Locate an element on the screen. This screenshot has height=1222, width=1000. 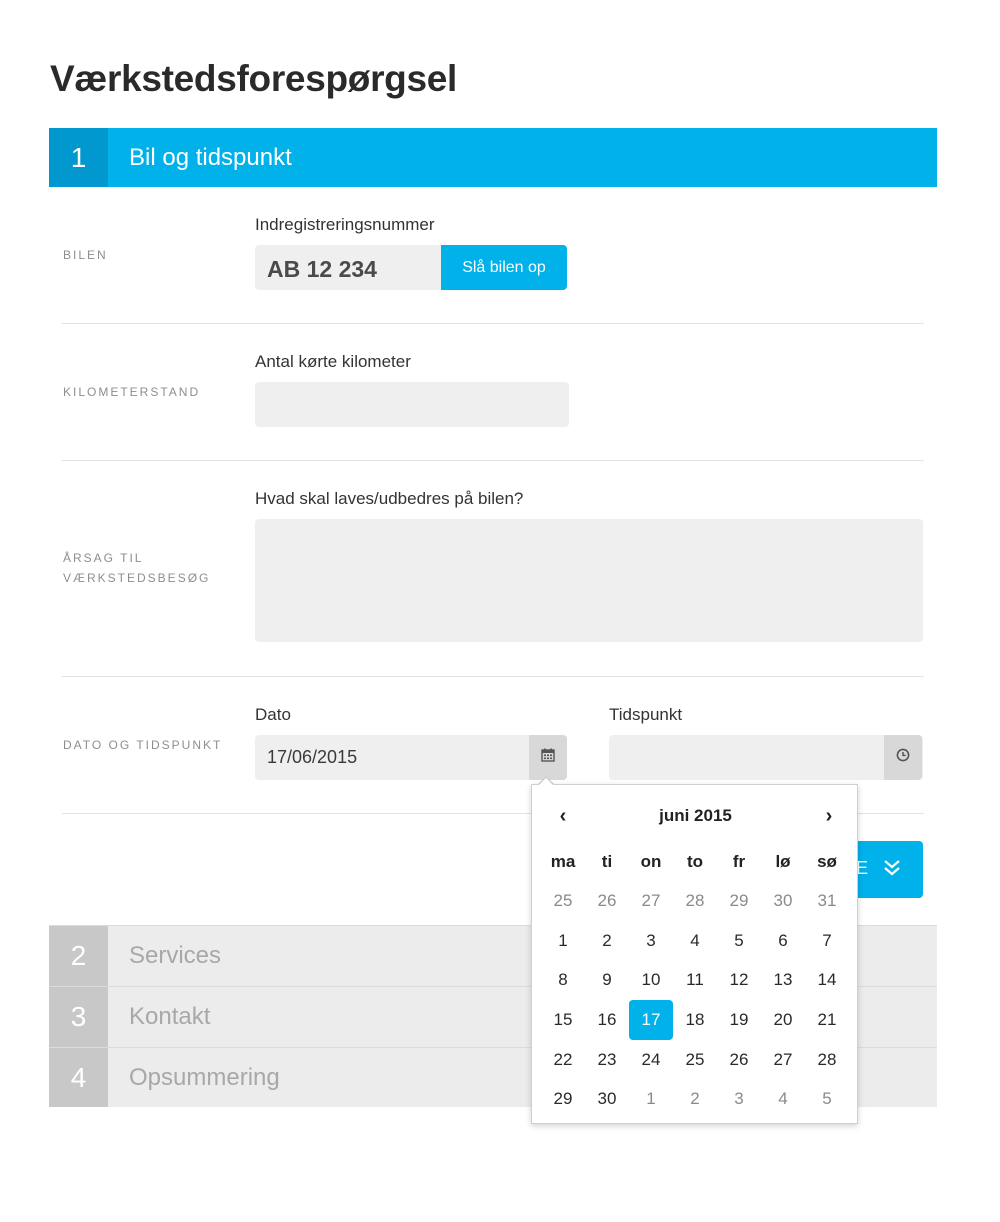
clock-icon is located at coordinates (903, 757).